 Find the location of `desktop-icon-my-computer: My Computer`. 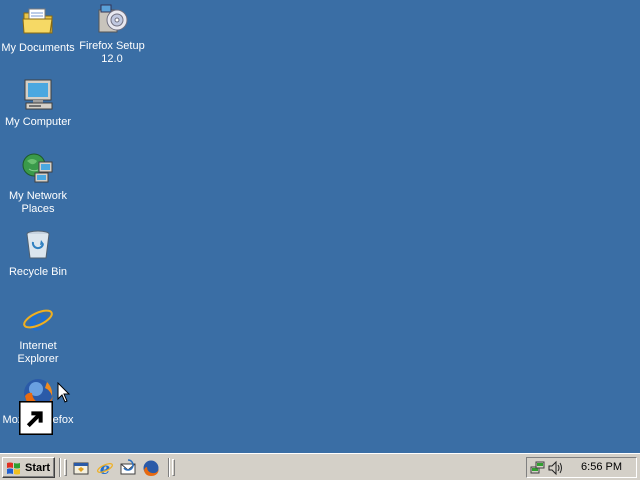

desktop-icon-my-computer: My Computer is located at coordinates (38, 103).